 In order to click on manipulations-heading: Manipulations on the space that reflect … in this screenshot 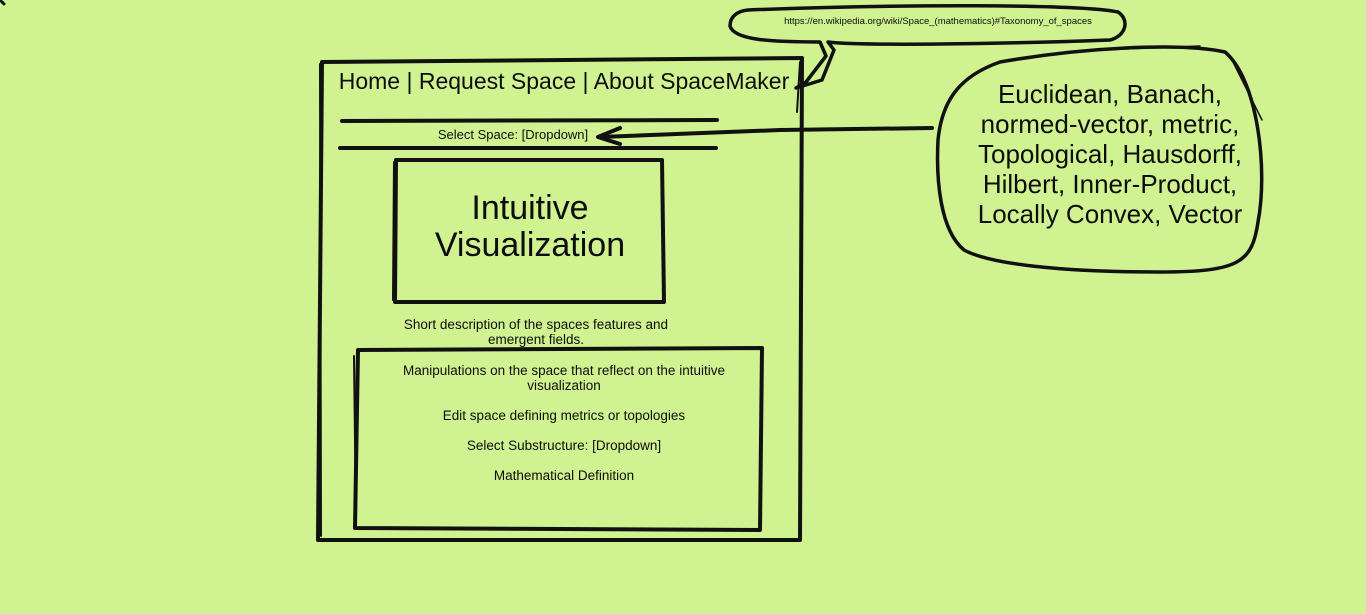, I will do `click(564, 378)`.